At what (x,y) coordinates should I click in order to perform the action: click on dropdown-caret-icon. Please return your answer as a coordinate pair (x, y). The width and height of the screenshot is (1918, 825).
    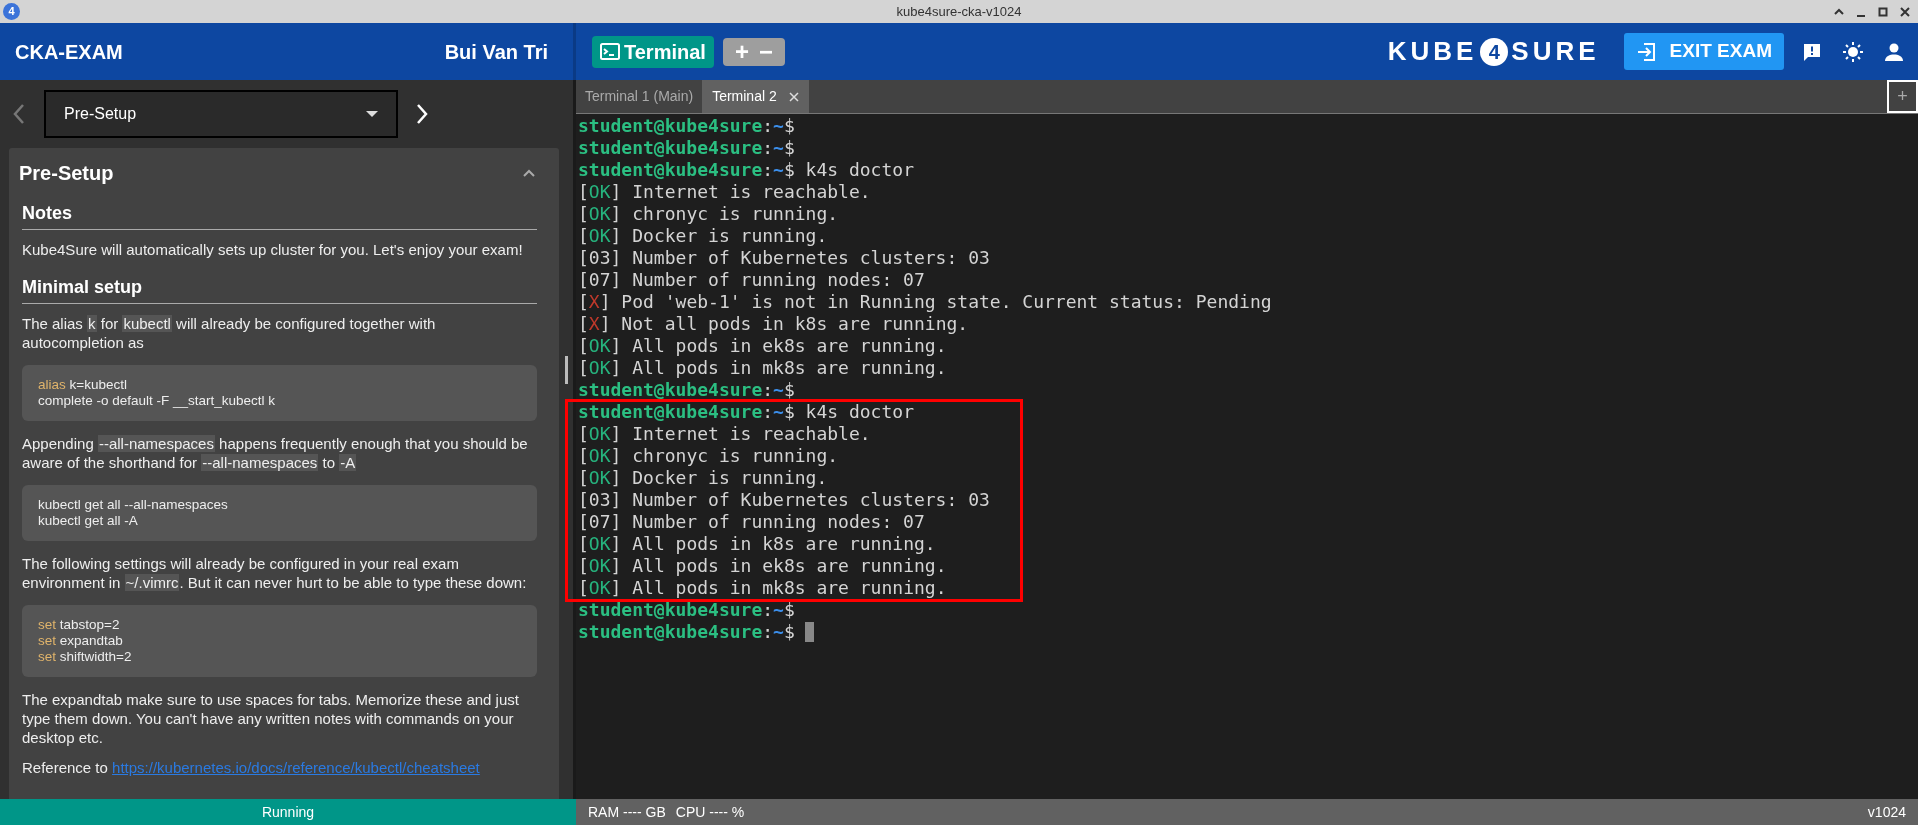
    Looking at the image, I should click on (372, 114).